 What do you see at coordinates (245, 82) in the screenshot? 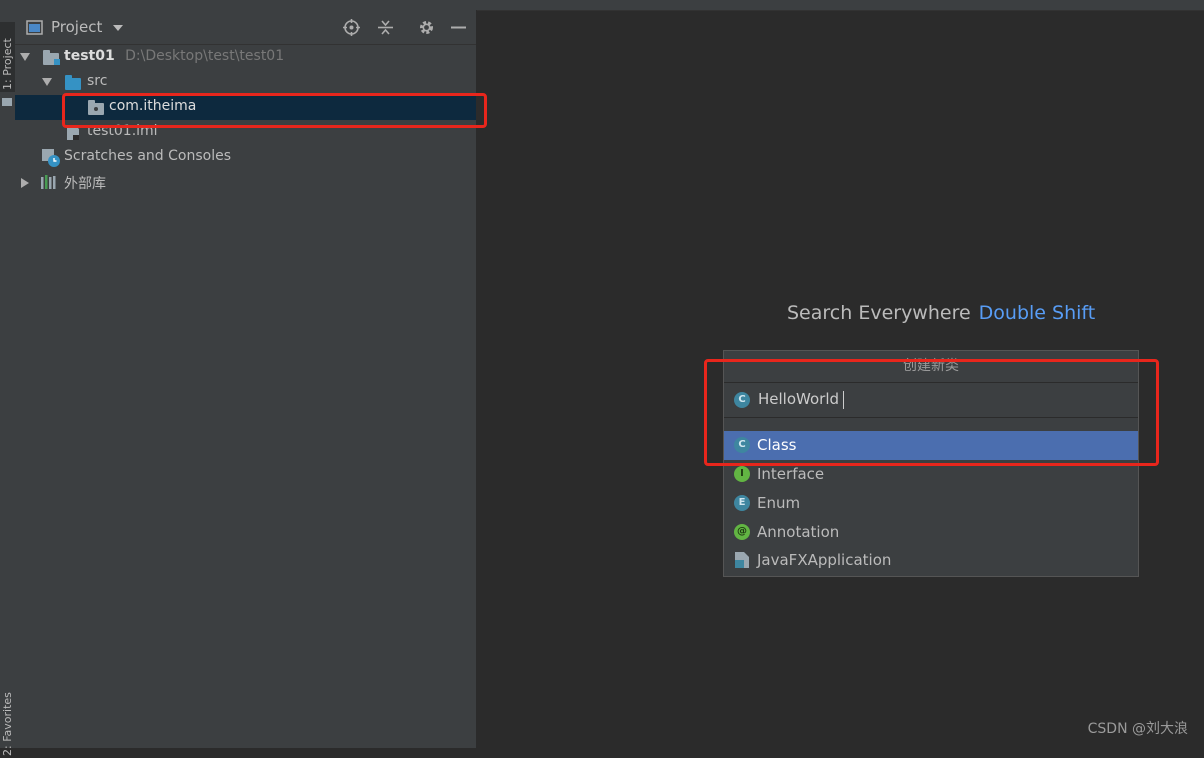
I see `tree-item-src: src` at bounding box center [245, 82].